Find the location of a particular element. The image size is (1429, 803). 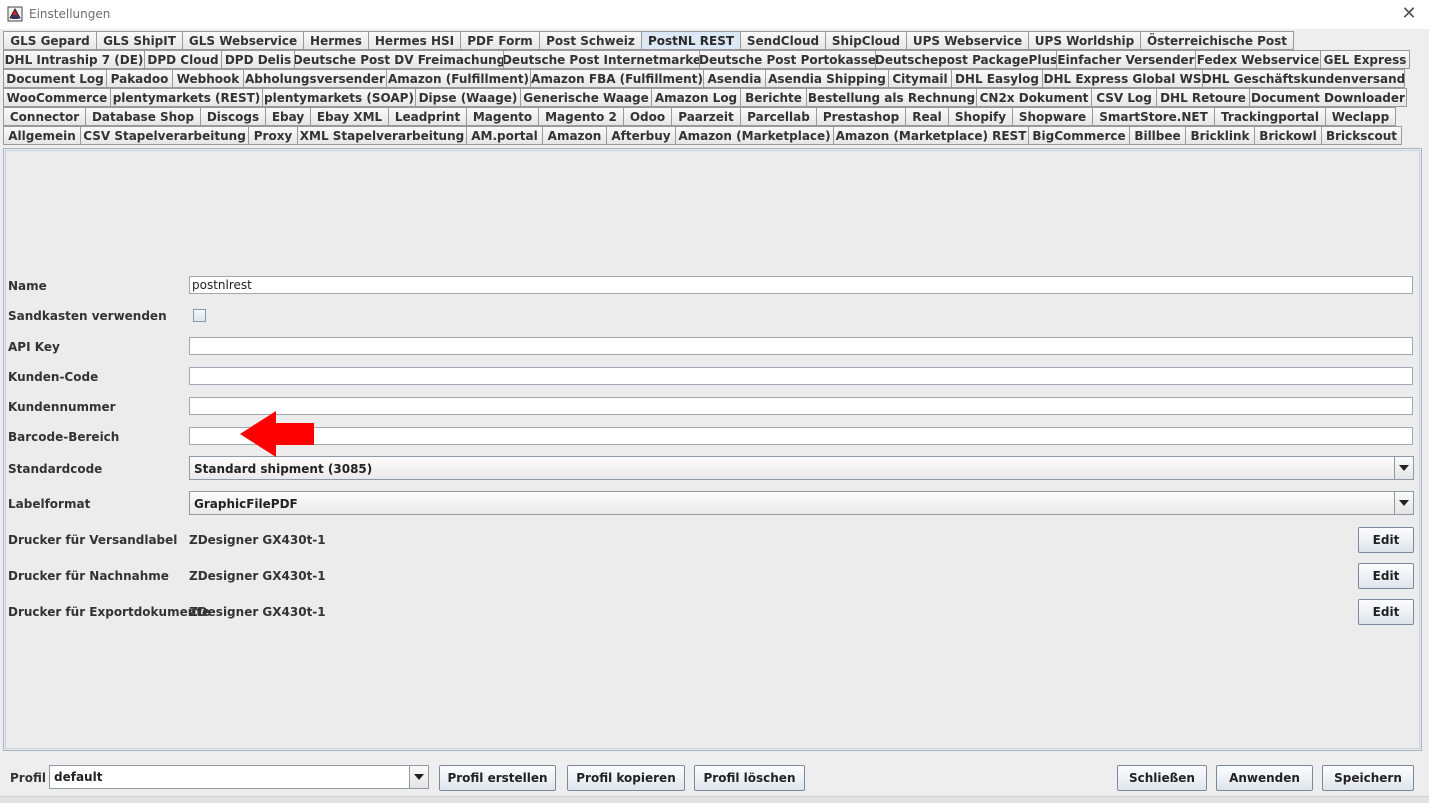

tab-ups-webservice: UPS Webservice is located at coordinates (967, 40).